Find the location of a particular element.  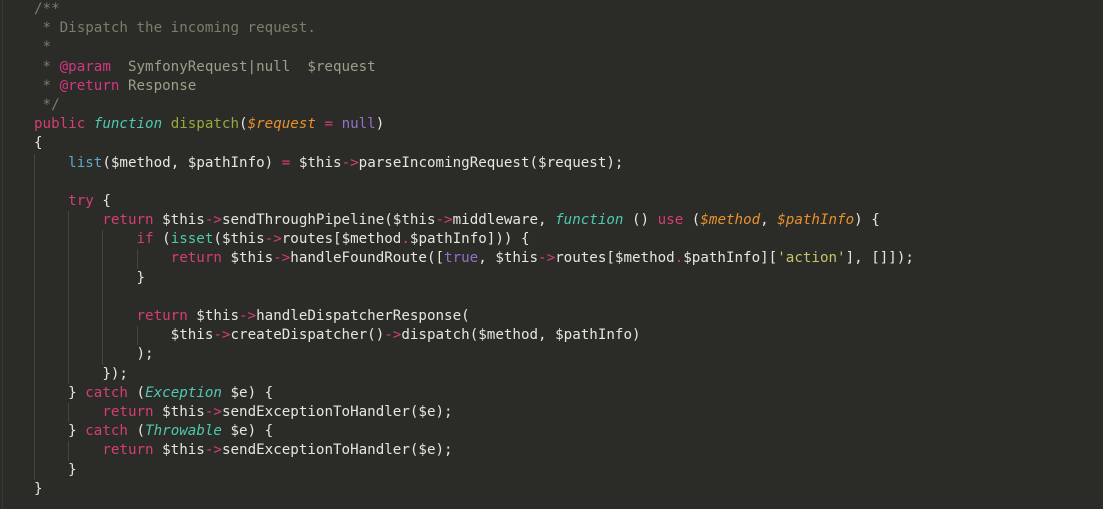

code-token: public is located at coordinates (60, 124).